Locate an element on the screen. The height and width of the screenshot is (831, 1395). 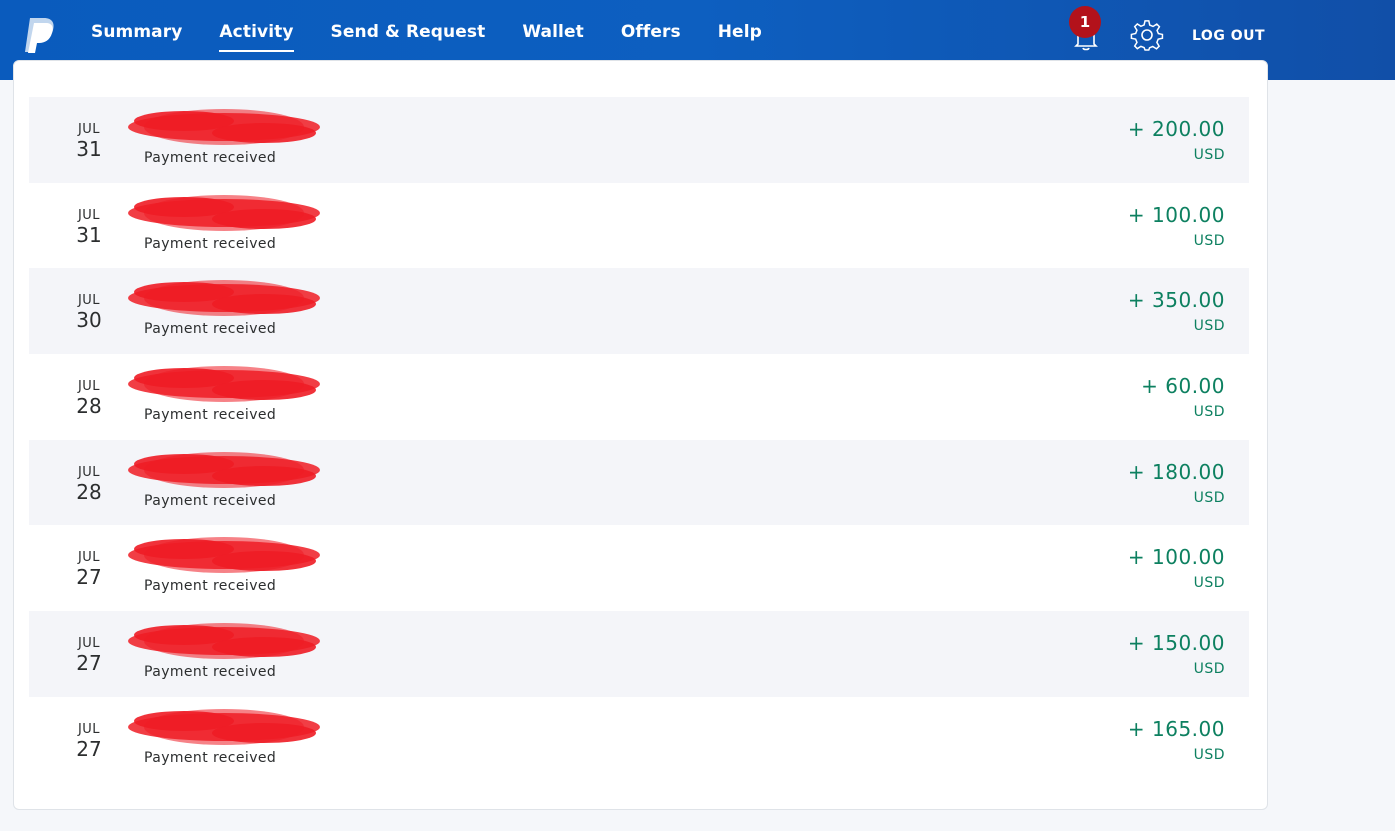
transaction-row: JUL 27 Payment received + 100.00 USD is located at coordinates (639, 568).